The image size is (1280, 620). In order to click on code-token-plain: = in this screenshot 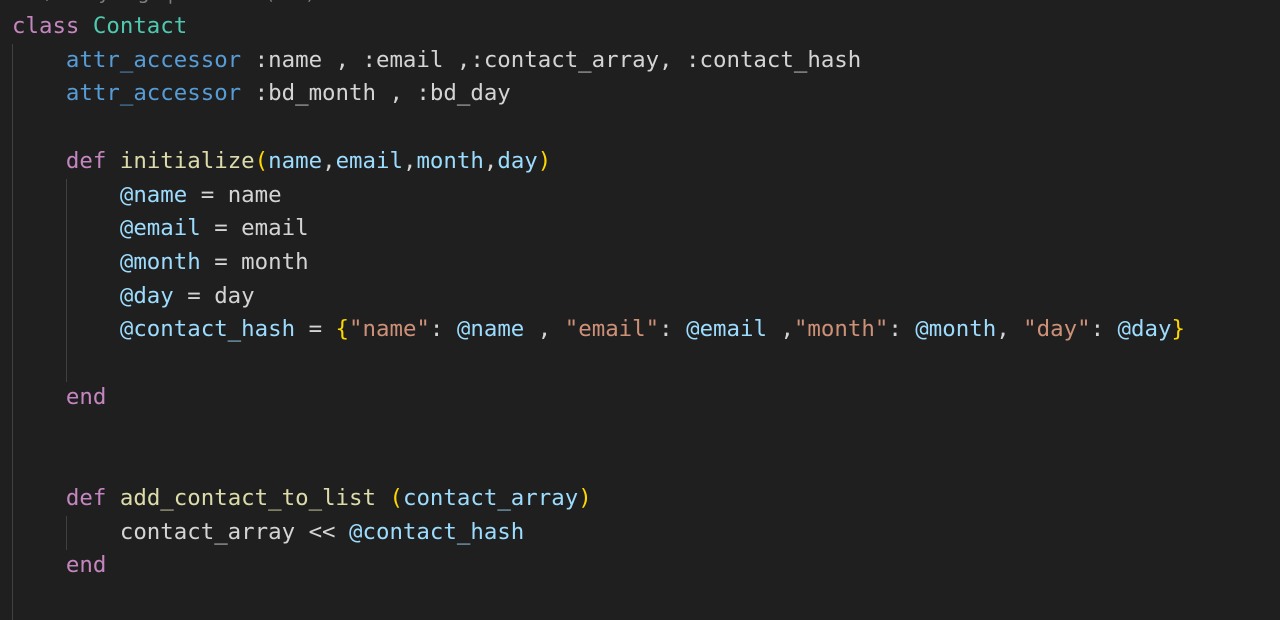, I will do `click(315, 329)`.